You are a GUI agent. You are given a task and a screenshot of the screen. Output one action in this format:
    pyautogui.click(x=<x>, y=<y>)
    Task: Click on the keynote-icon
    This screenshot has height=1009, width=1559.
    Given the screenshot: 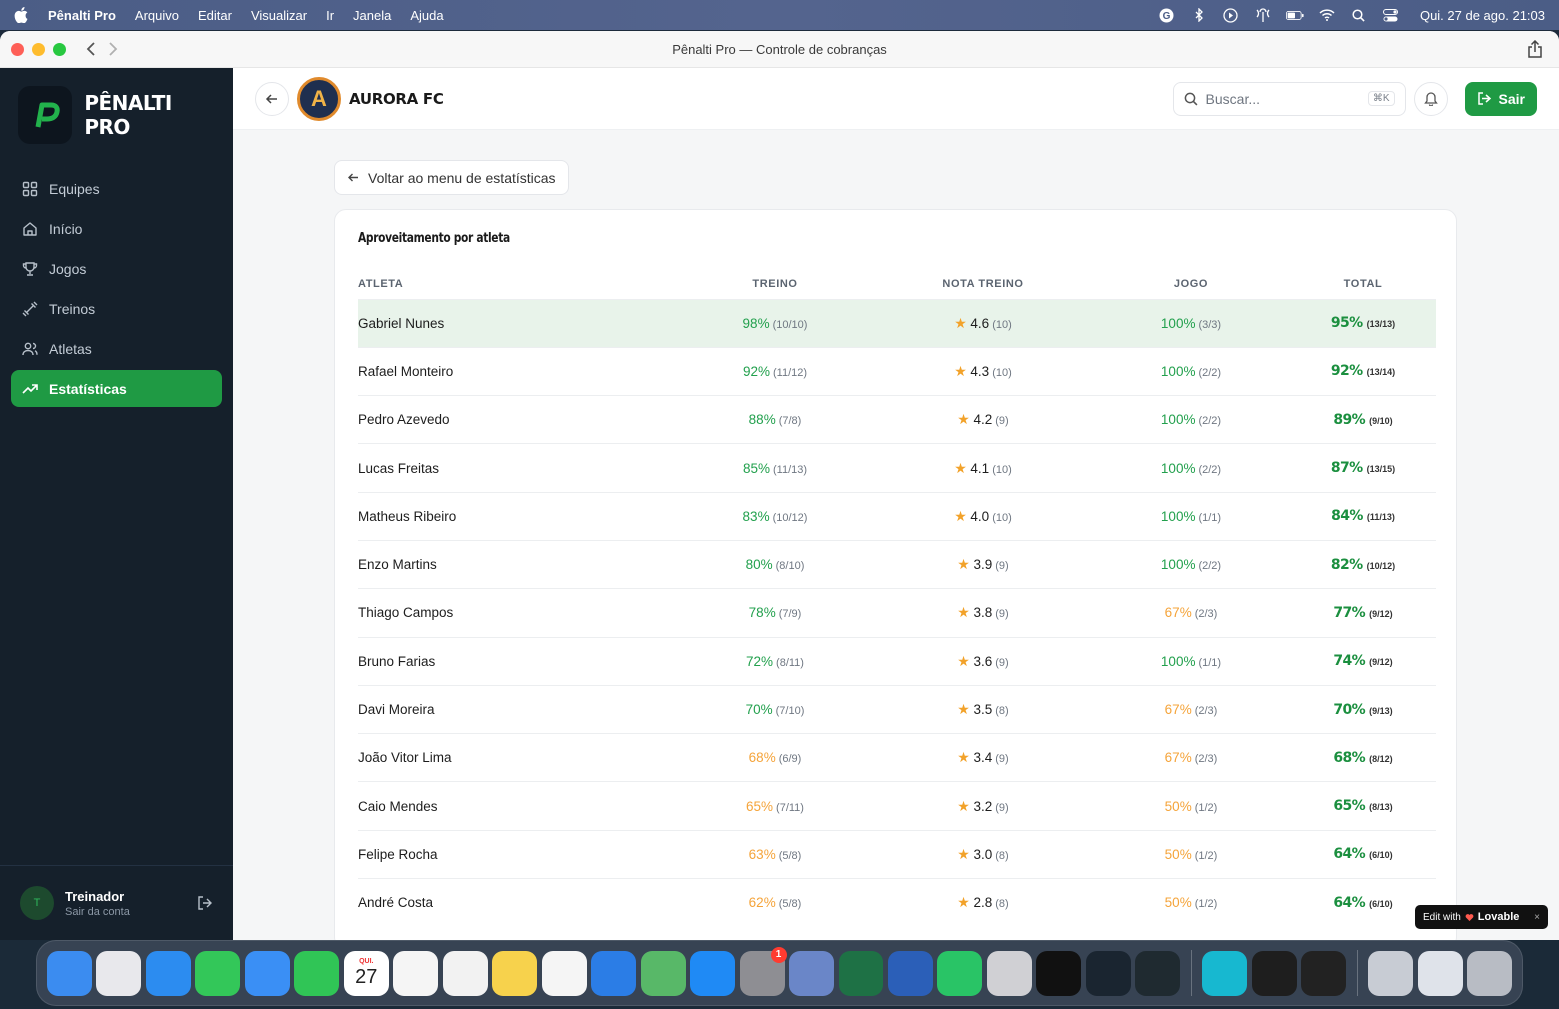 What is the action you would take?
    pyautogui.click(x=614, y=973)
    